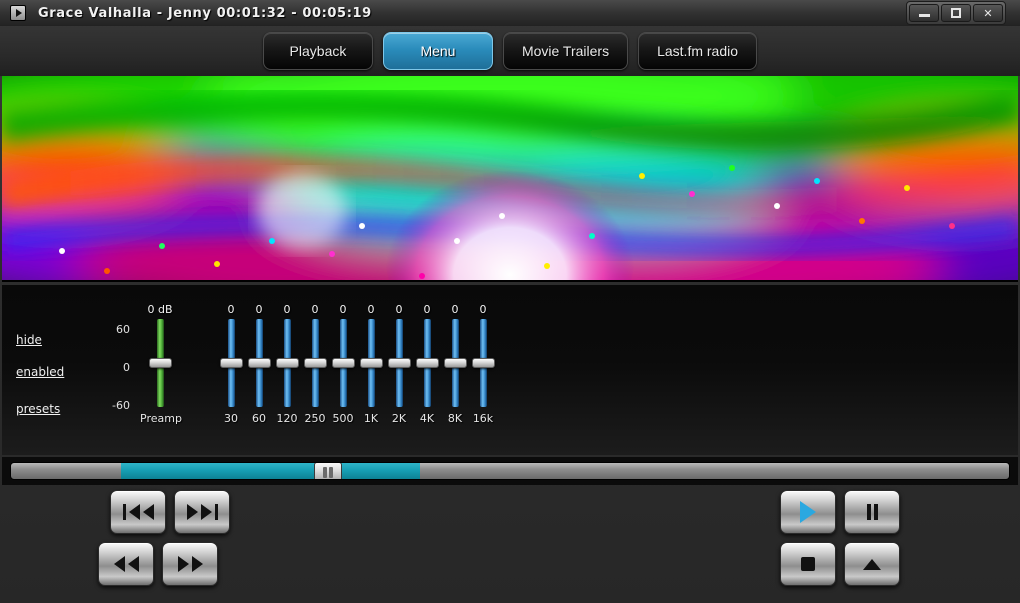 The height and width of the screenshot is (603, 1020). Describe the element at coordinates (29, 340) in the screenshot. I see `hide-link: hide` at that location.